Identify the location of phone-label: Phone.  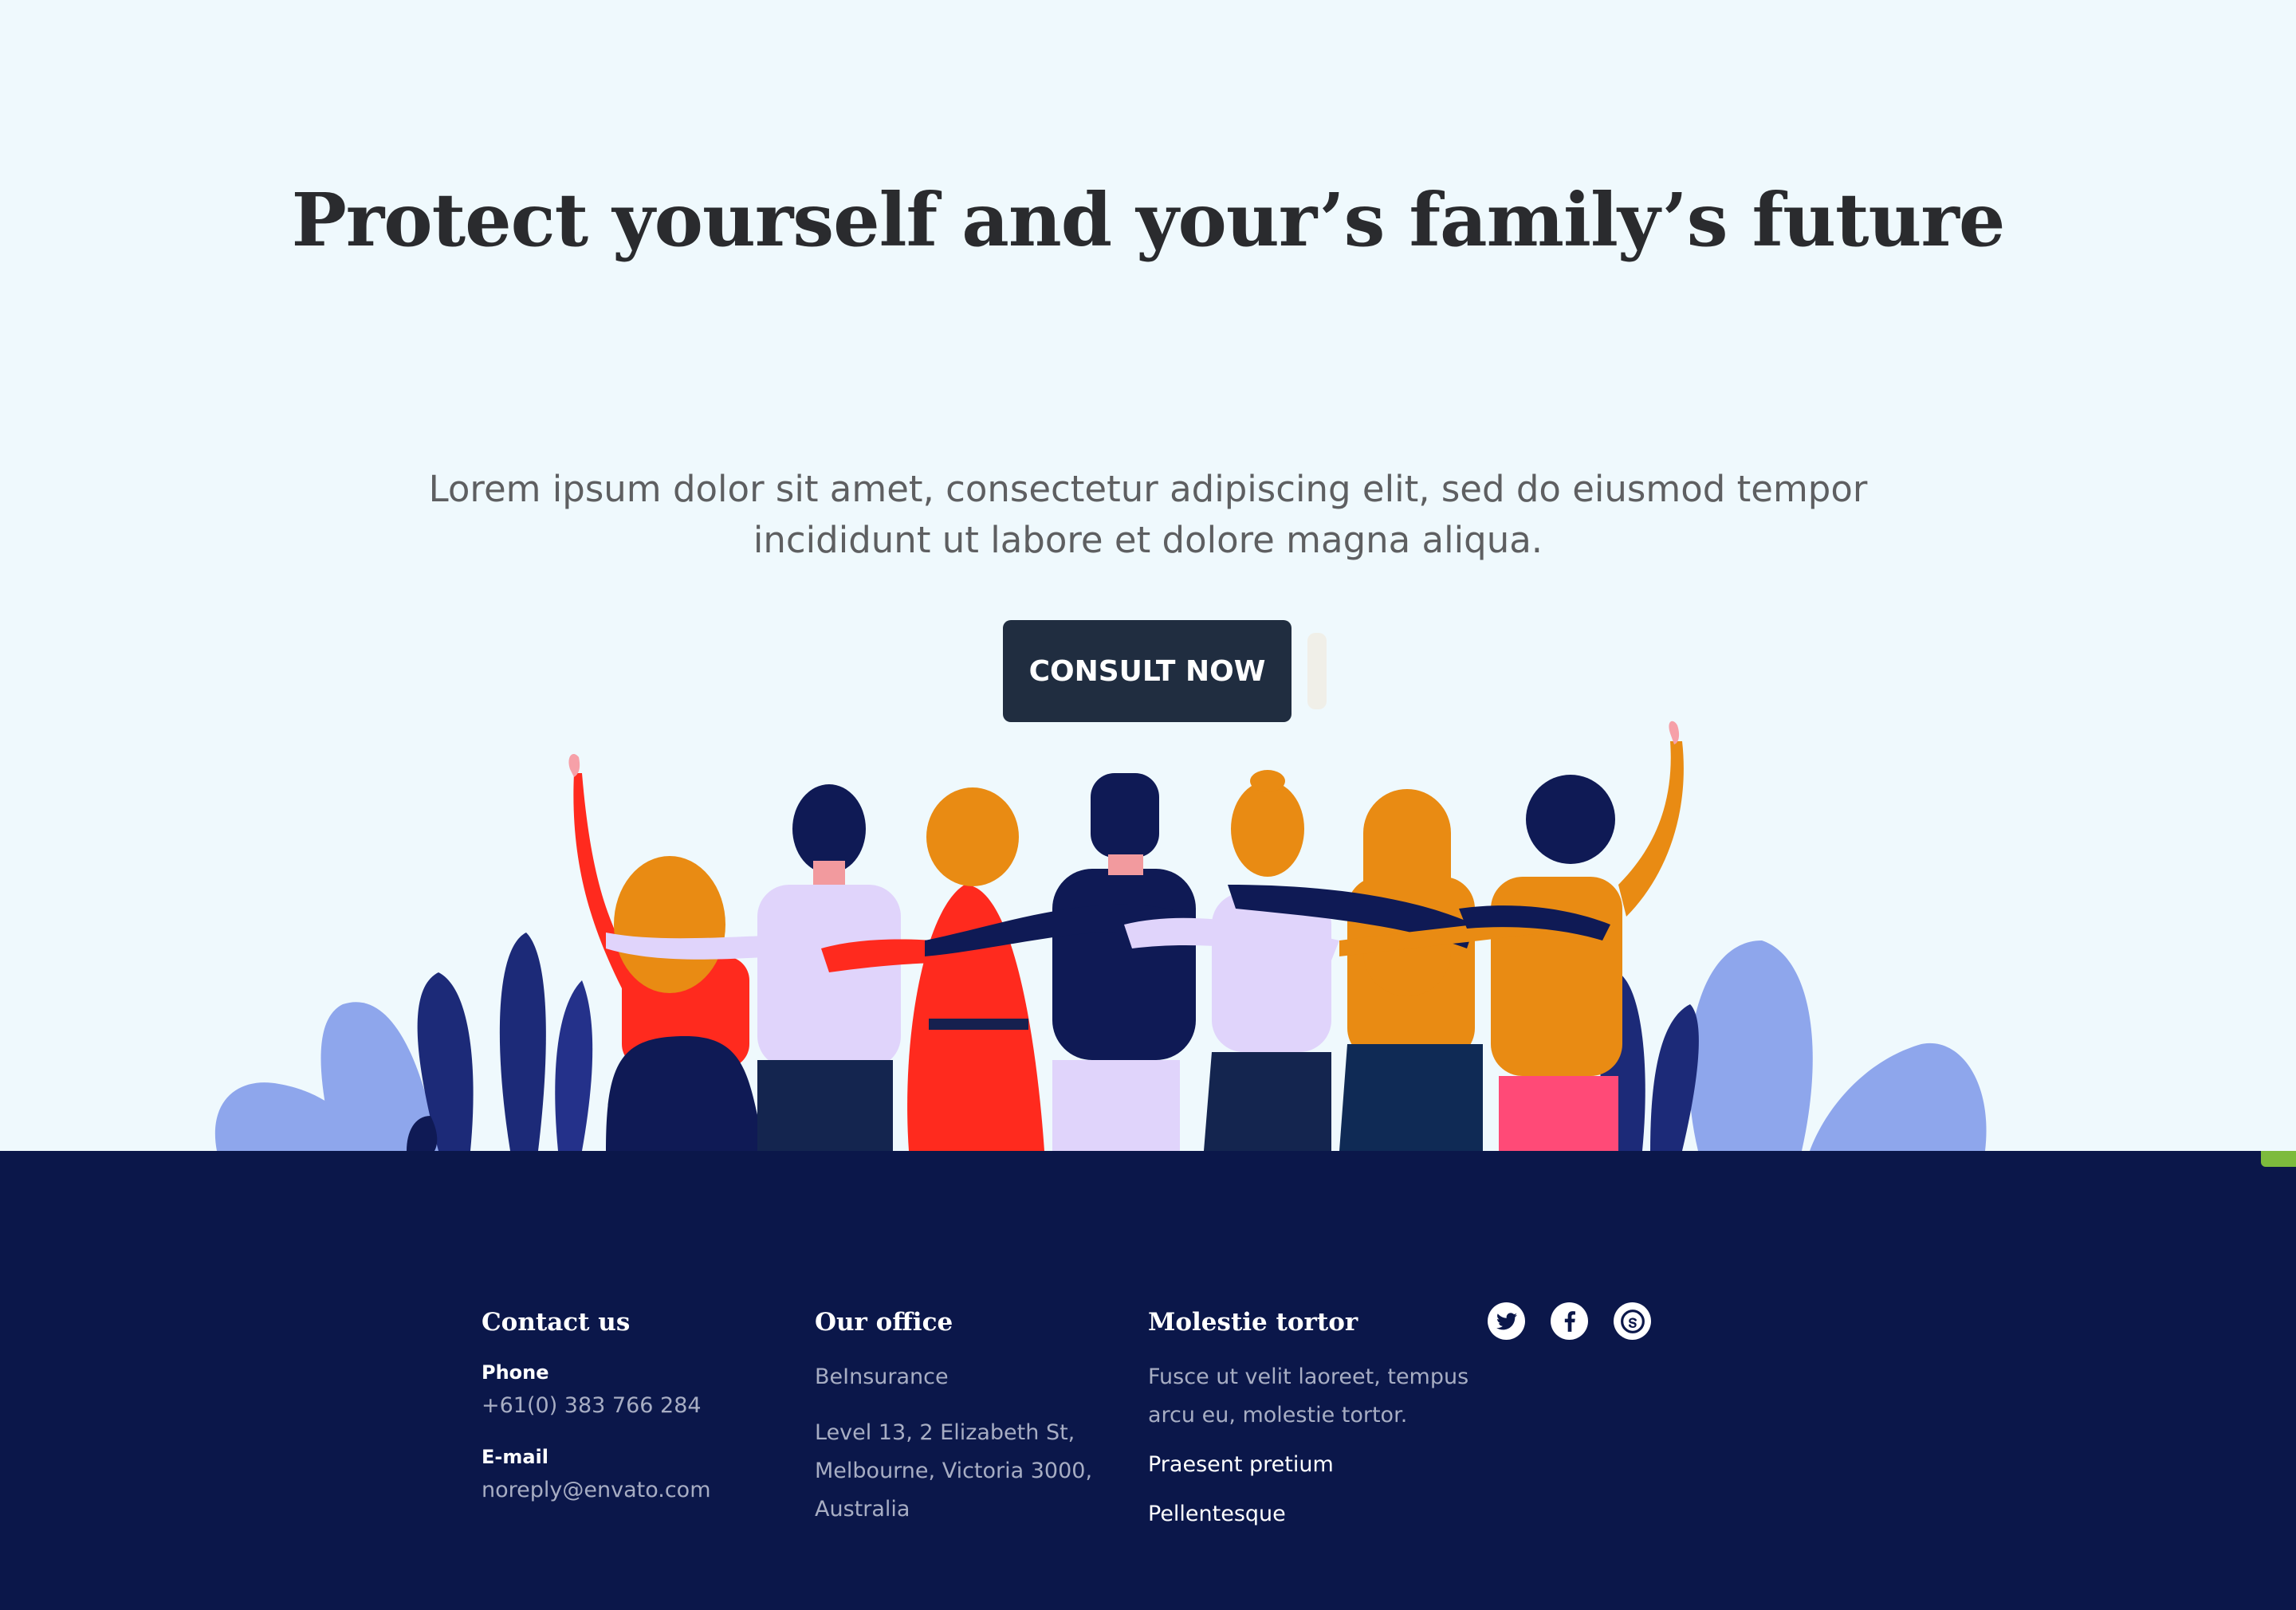
(515, 1372).